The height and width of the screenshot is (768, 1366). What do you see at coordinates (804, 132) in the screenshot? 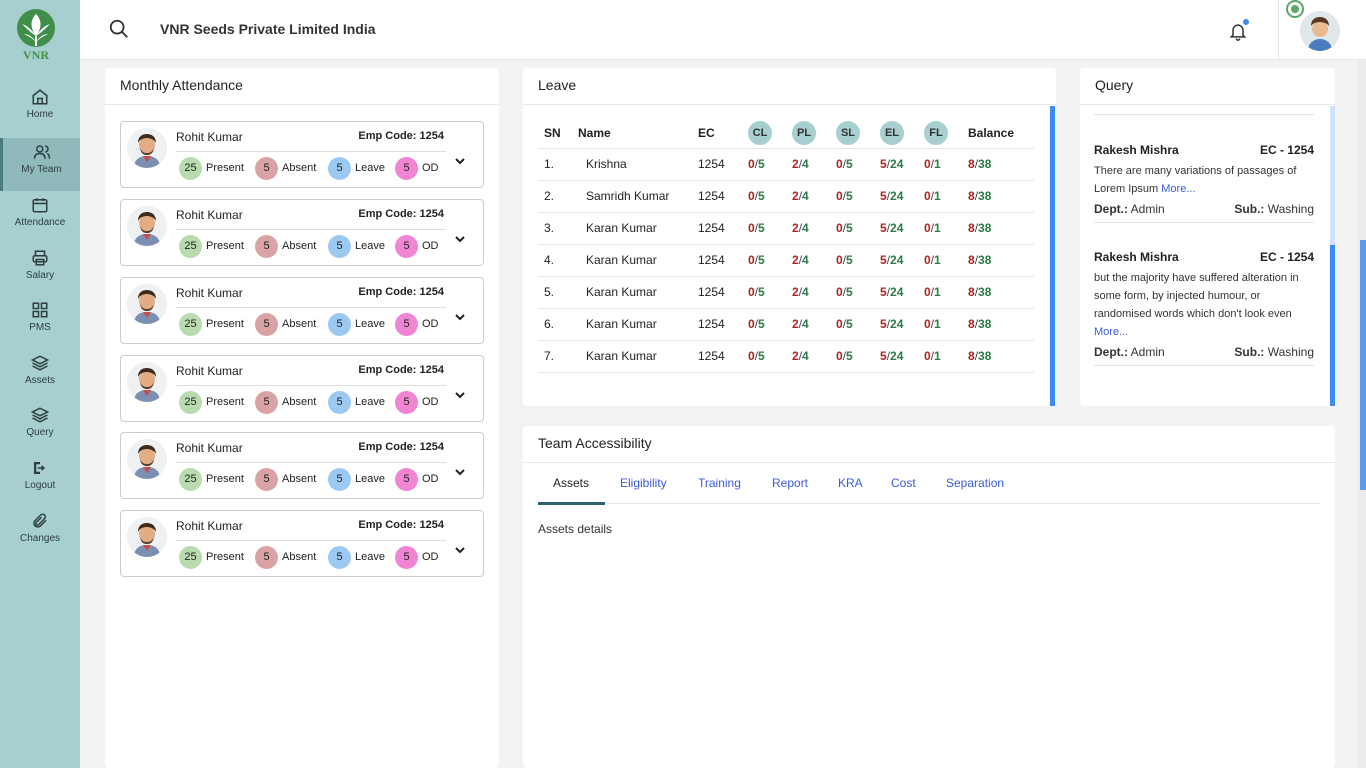
I see `pl-badge: PL` at bounding box center [804, 132].